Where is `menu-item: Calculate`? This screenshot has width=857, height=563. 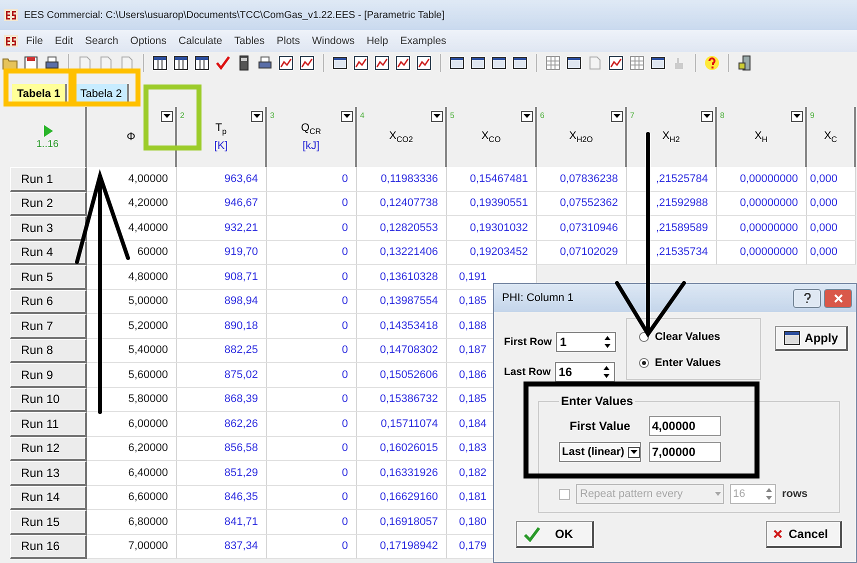 menu-item: Calculate is located at coordinates (200, 41).